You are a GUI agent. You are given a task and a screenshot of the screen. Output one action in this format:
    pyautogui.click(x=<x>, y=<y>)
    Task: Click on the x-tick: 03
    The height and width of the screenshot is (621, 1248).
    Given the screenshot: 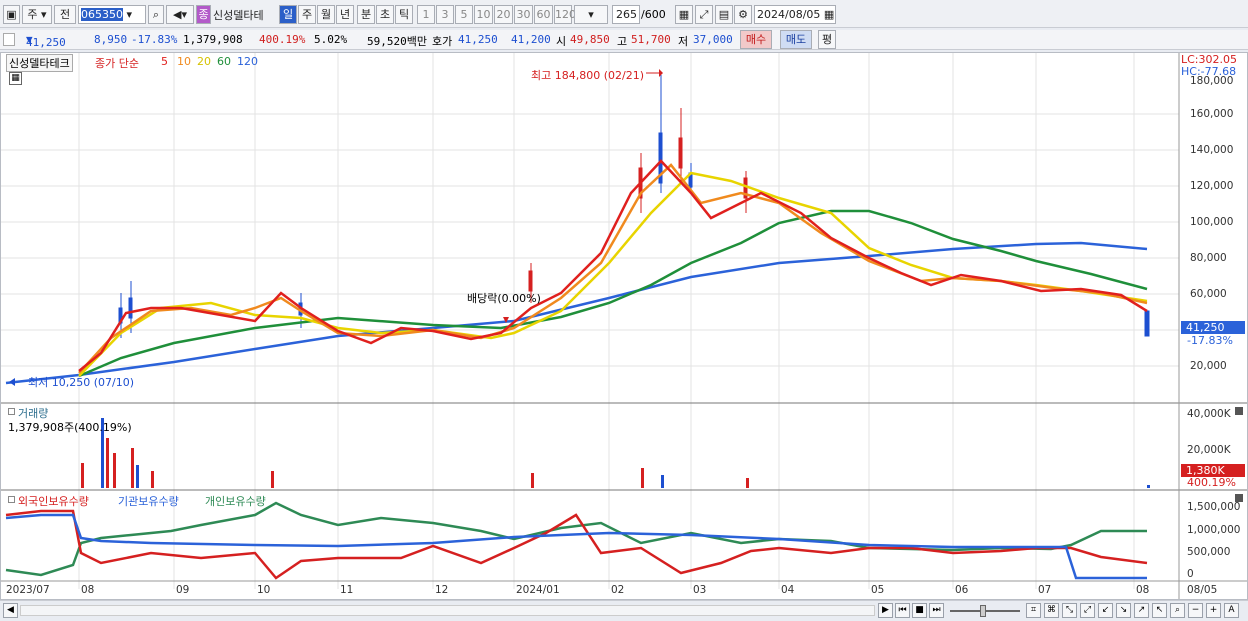 What is the action you would take?
    pyautogui.click(x=700, y=590)
    